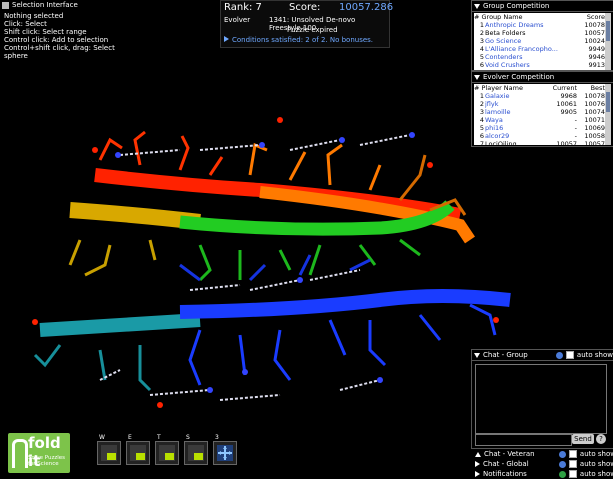  I want to click on tweak-icon, so click(167, 453).